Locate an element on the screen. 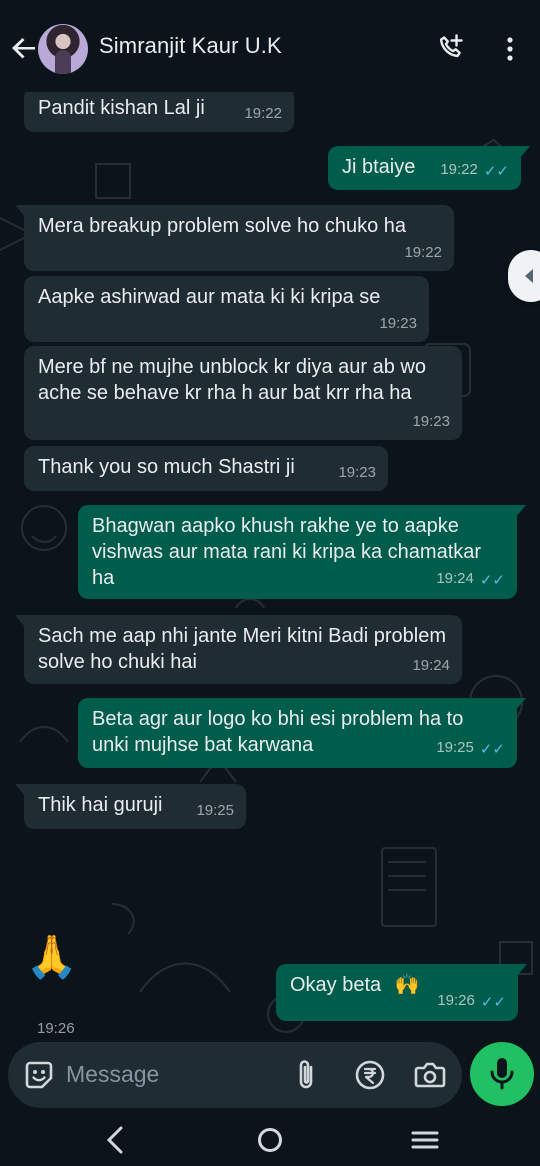  message-text: Mera breakup problem solve ho chuko ha is located at coordinates (222, 226).